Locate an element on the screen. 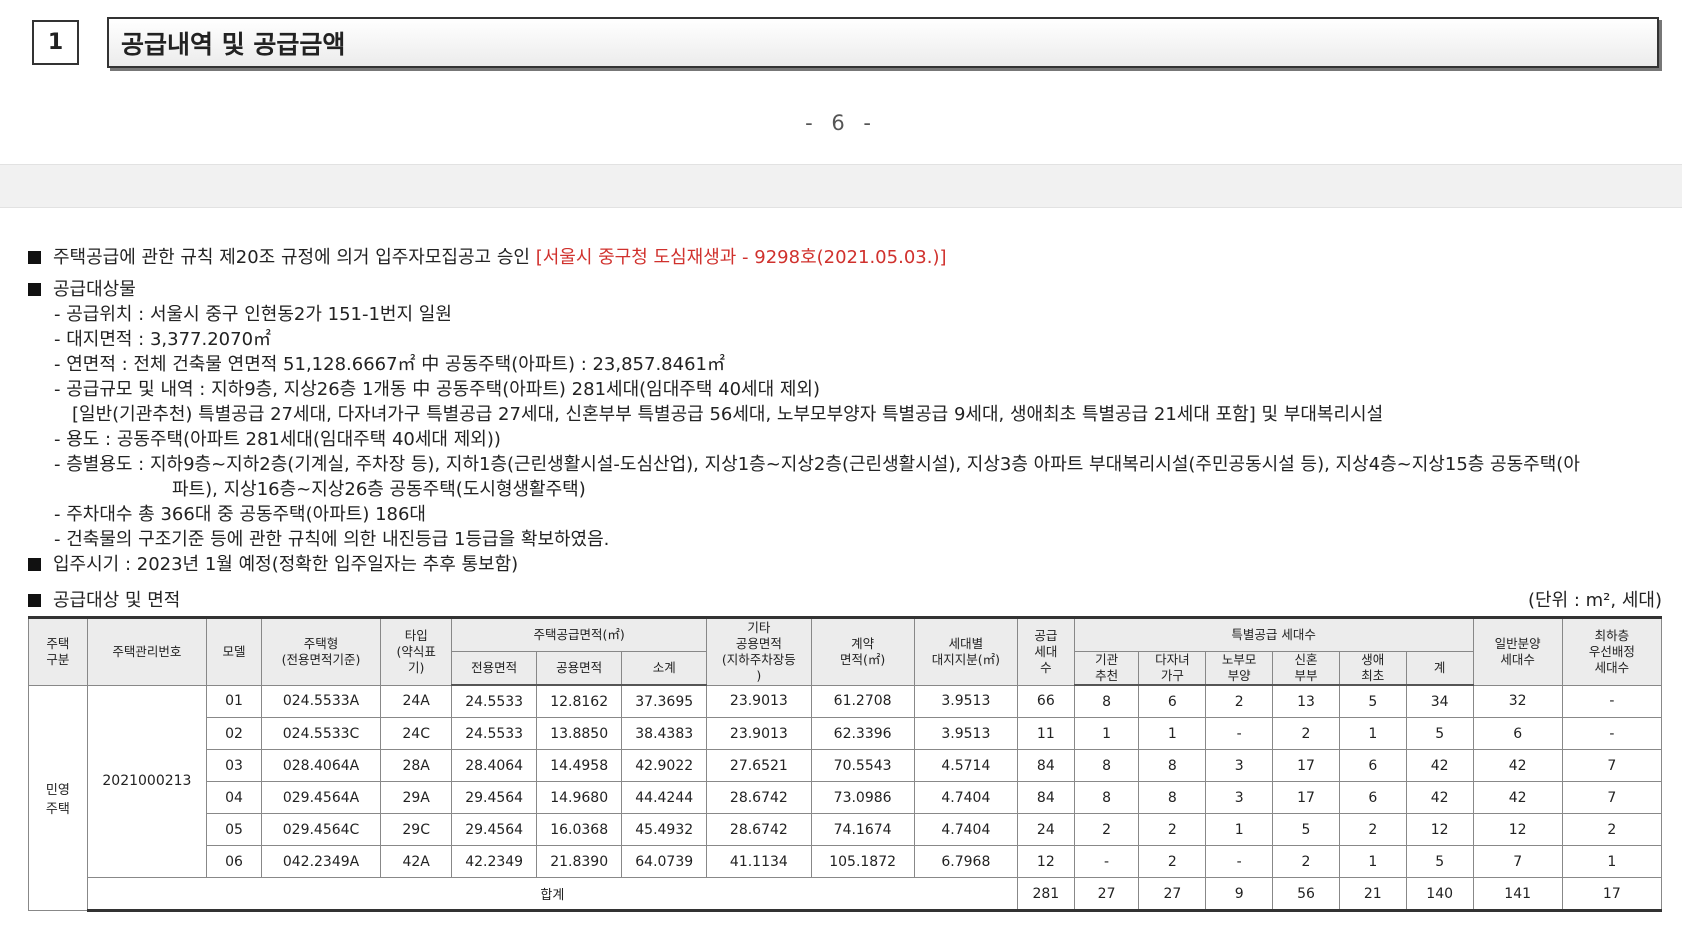 Image resolution: width=1682 pixels, height=932 pixels. th-type-abbr: 타입 (약식표 기) is located at coordinates (416, 651).